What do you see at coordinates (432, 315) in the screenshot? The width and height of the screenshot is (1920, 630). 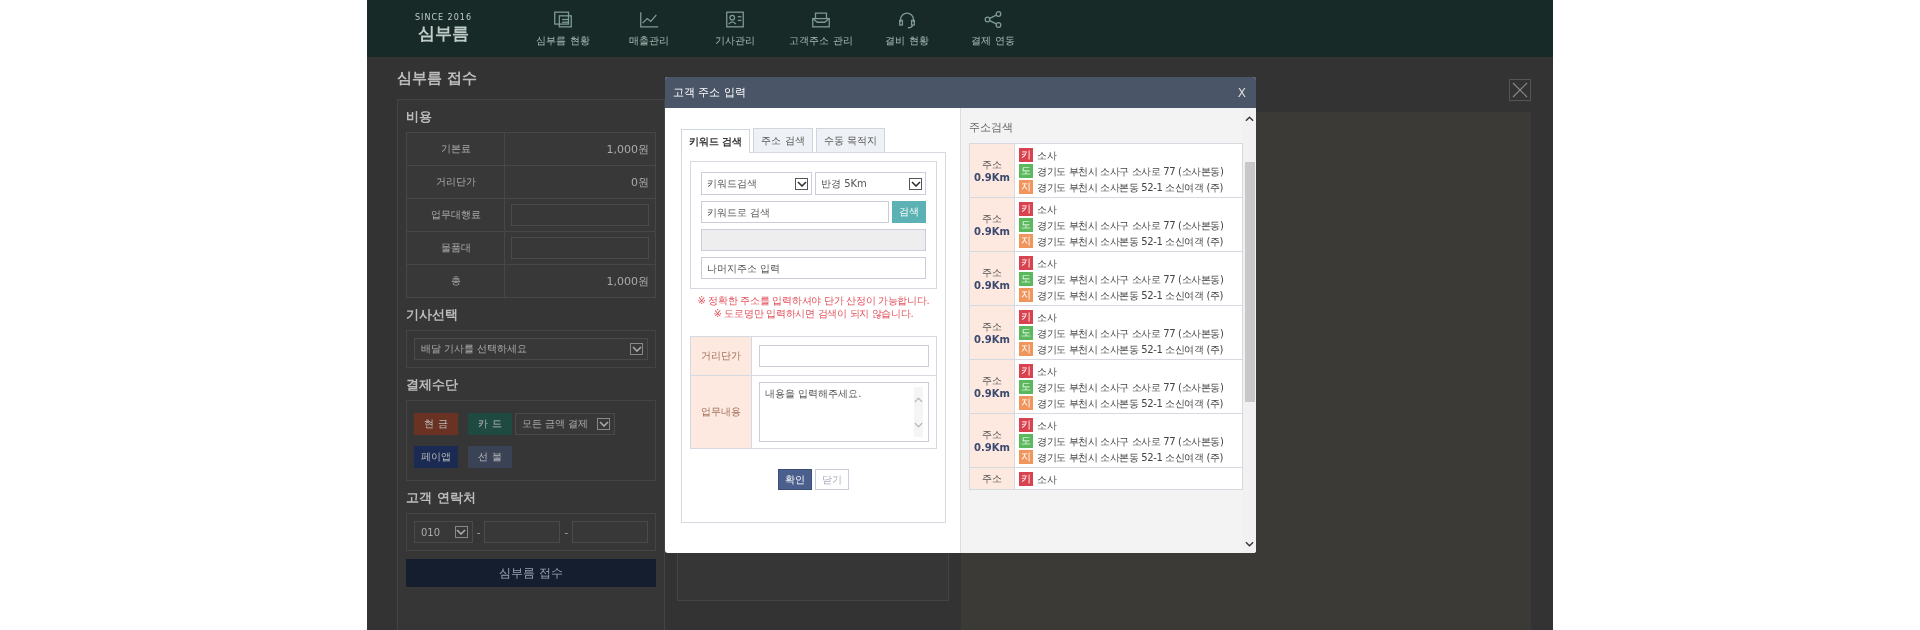 I see `section-heading: 기사선택` at bounding box center [432, 315].